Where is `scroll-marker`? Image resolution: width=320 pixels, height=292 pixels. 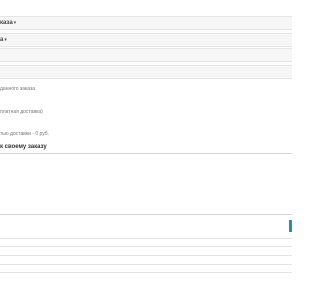
scroll-marker is located at coordinates (290, 226).